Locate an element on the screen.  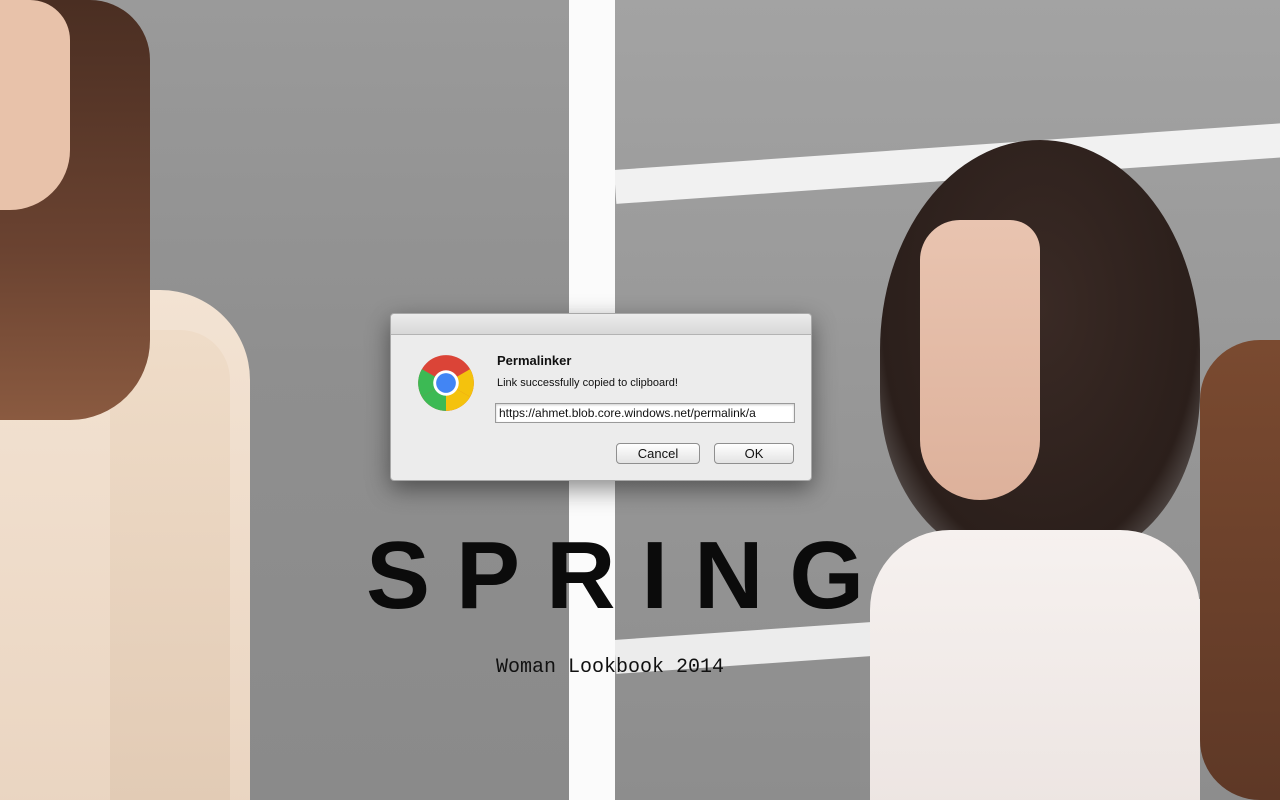
dialog-title: Permalinker is located at coordinates (534, 360).